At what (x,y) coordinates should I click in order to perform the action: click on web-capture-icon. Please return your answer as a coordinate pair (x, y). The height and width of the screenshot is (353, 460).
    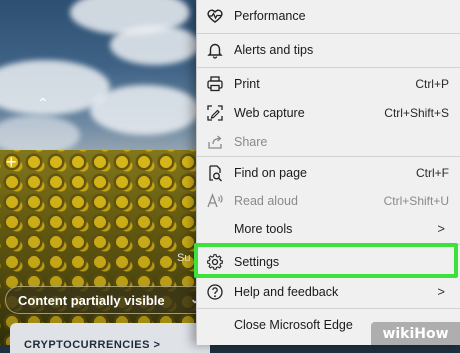
    Looking at the image, I should click on (215, 113).